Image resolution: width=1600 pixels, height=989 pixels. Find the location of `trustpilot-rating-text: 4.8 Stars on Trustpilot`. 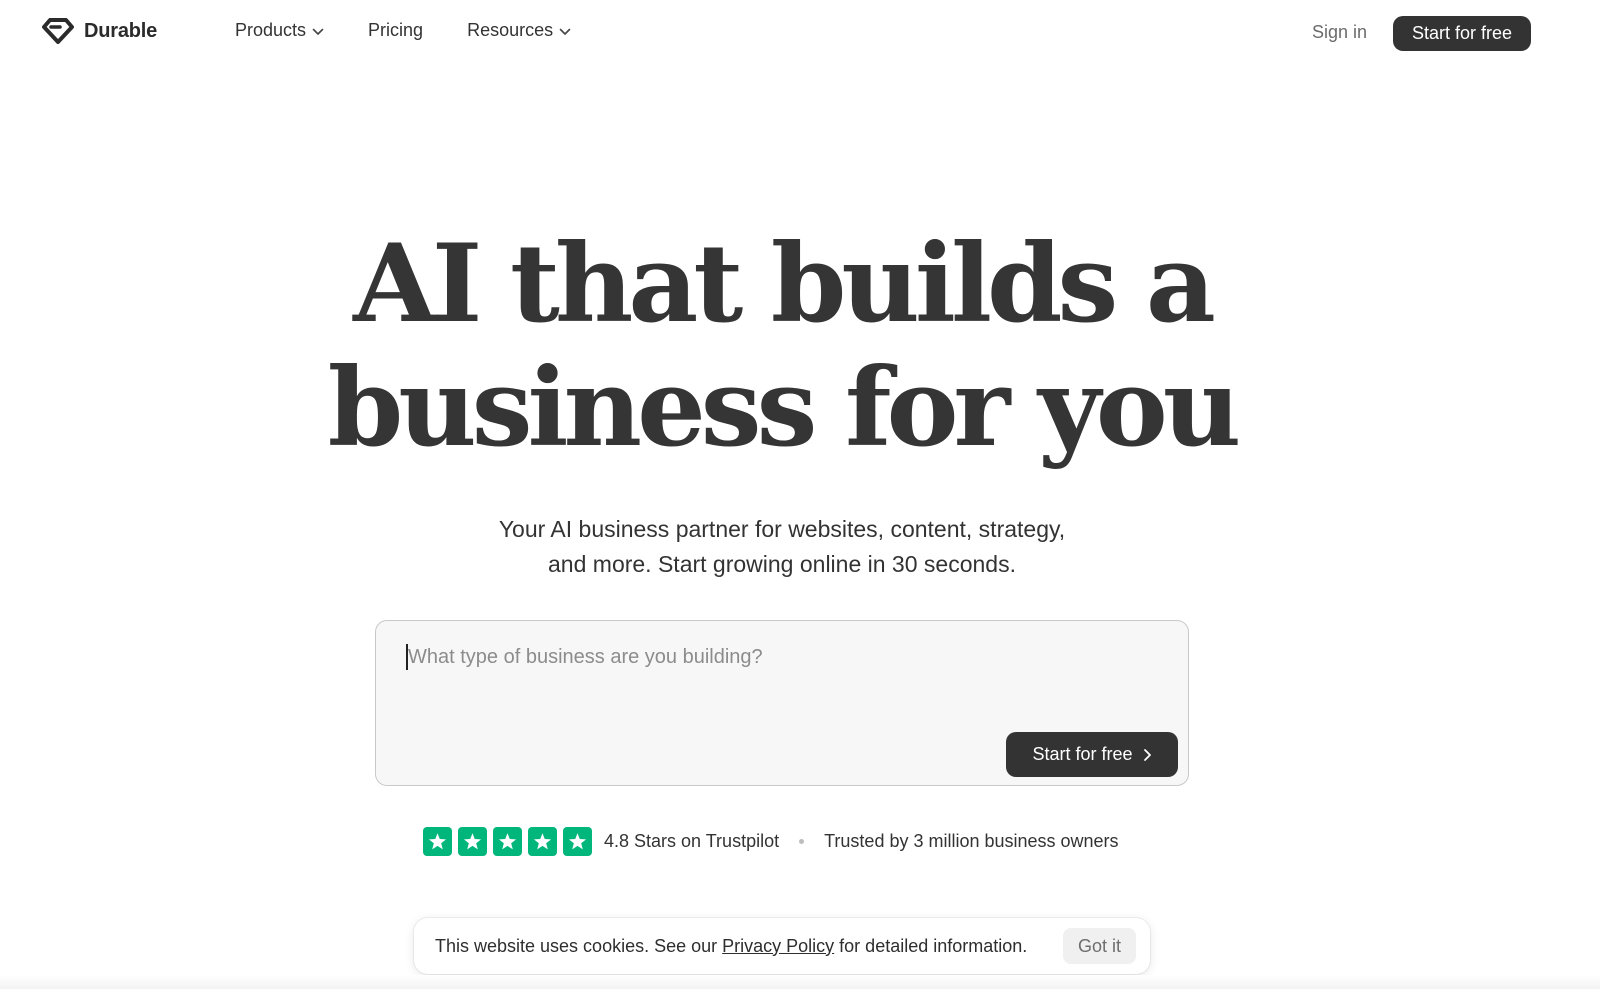

trustpilot-rating-text: 4.8 Stars on Trustpilot is located at coordinates (692, 841).